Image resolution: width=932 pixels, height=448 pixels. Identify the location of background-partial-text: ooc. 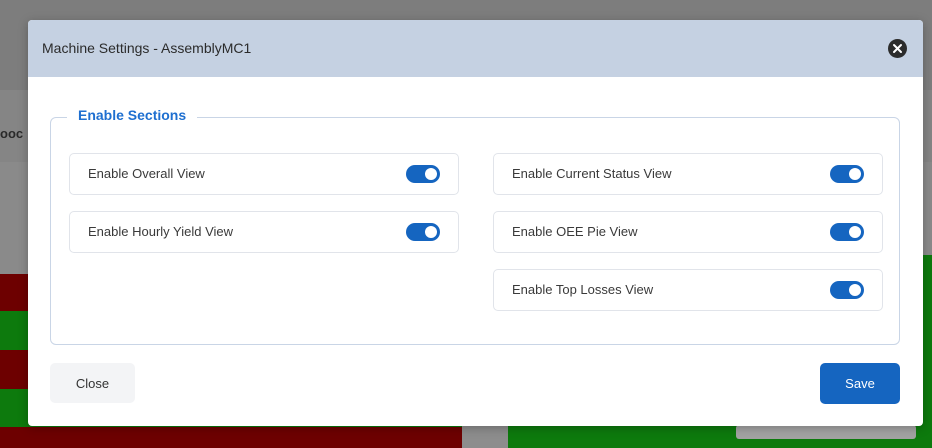
(12, 133).